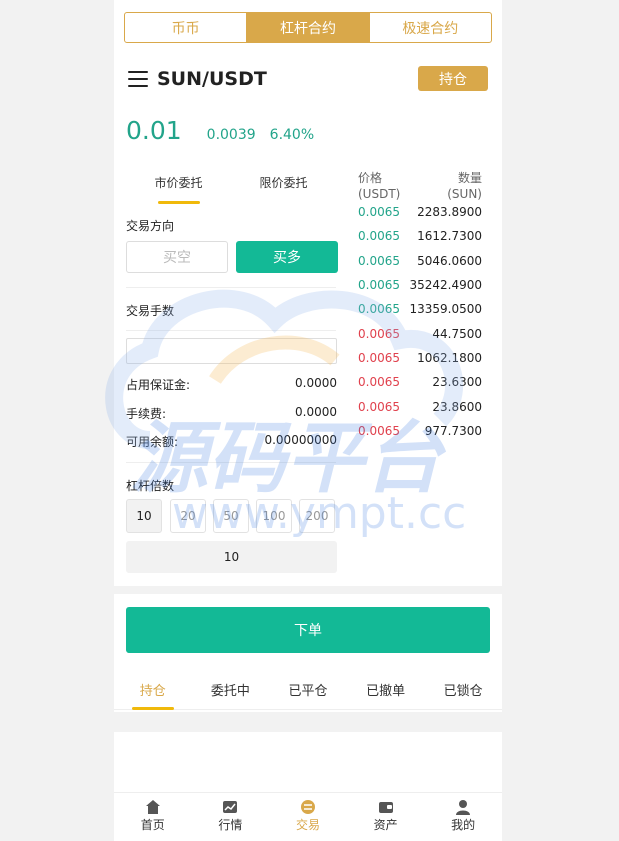 The image size is (619, 841). I want to click on order-qty: 5046.0600, so click(449, 261).